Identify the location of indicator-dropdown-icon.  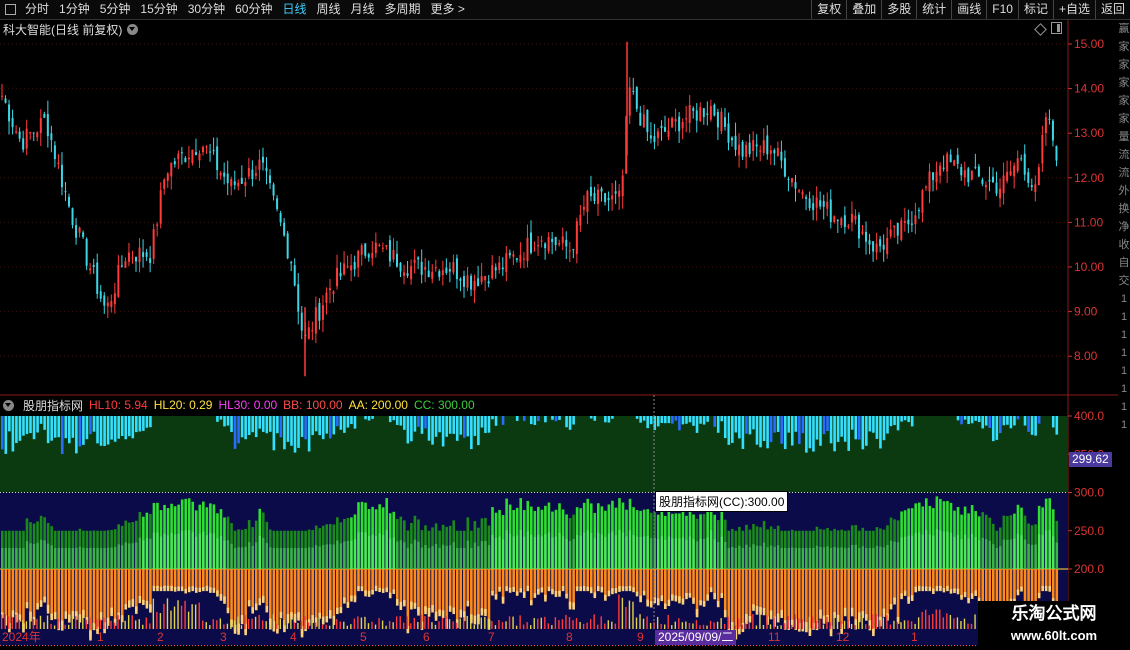
(8, 405).